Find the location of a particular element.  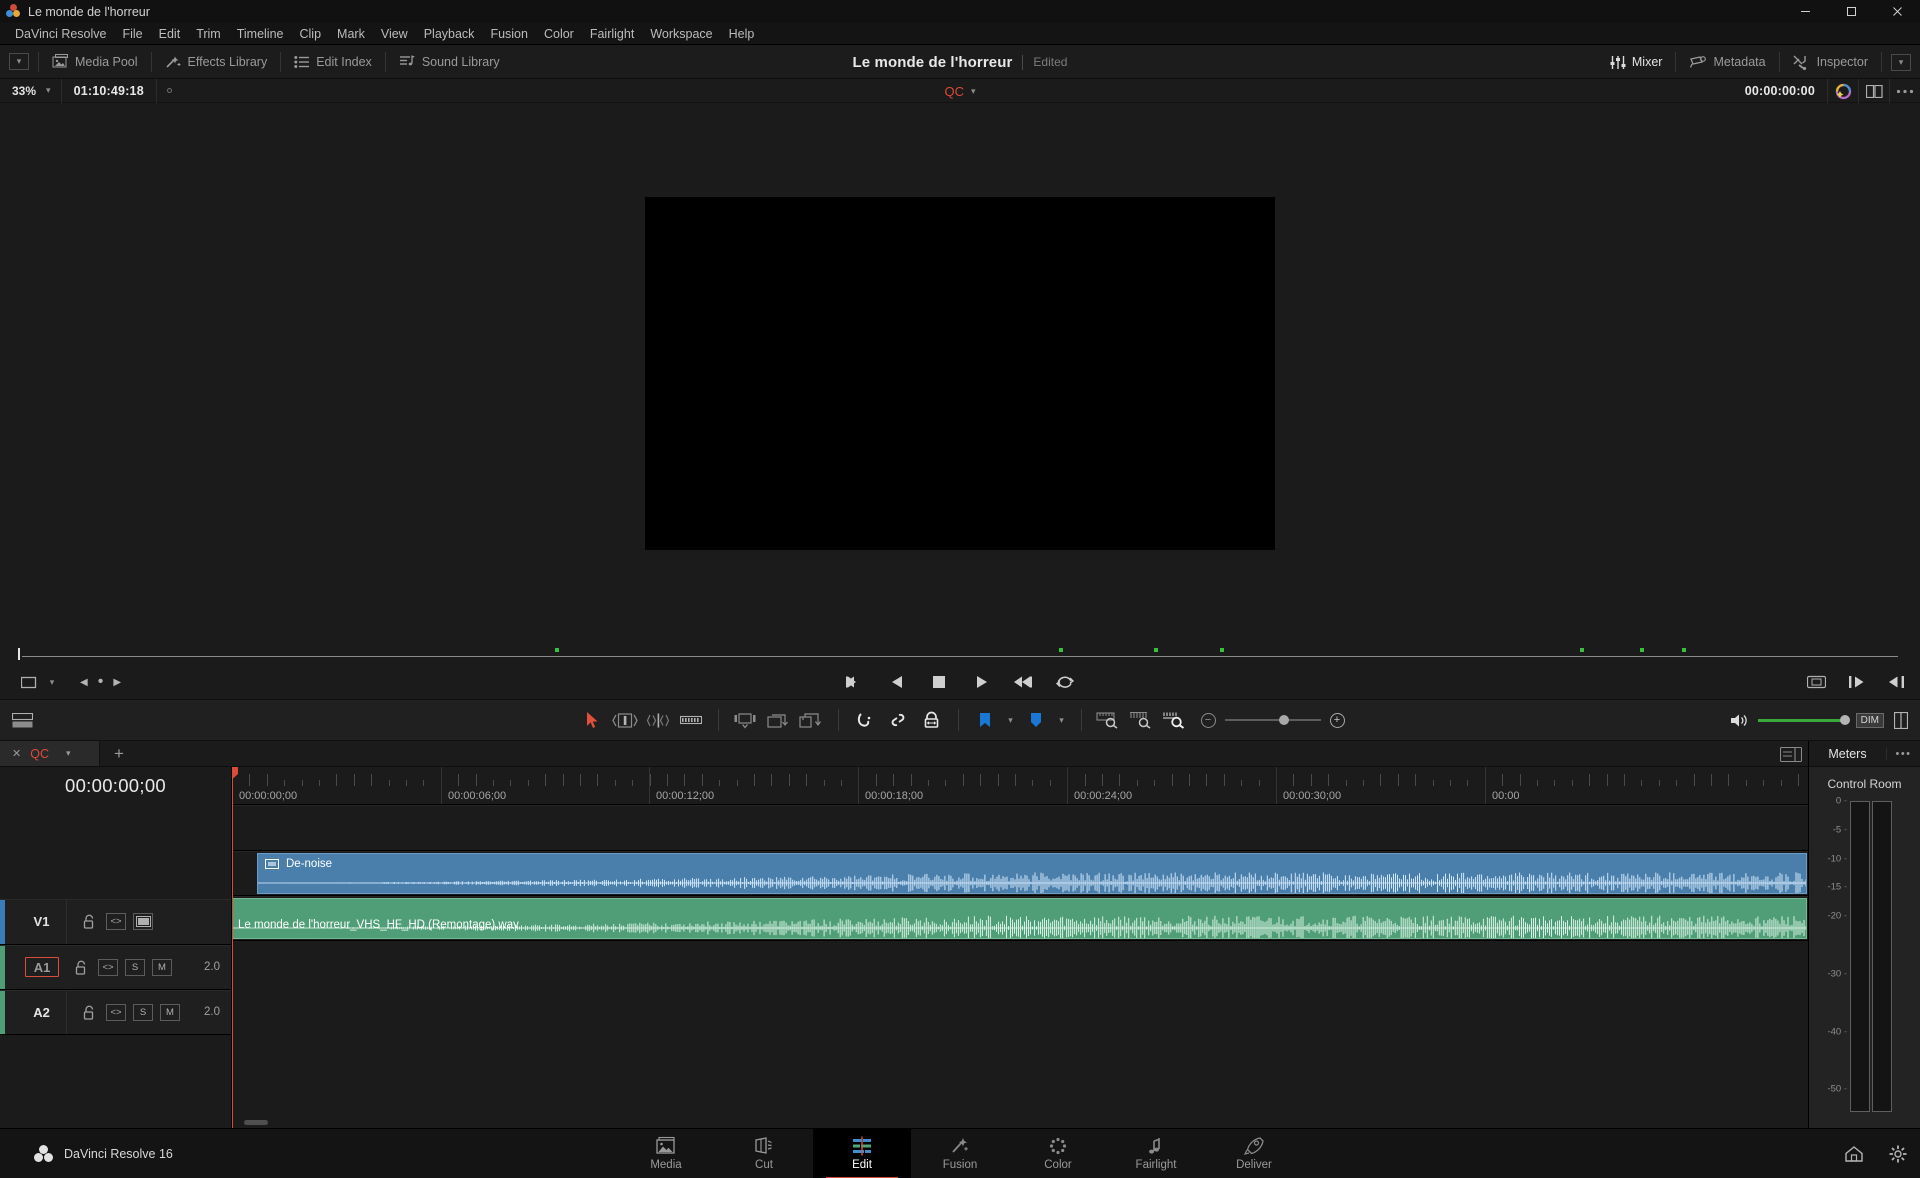

menu-item-view: View is located at coordinates (394, 34).